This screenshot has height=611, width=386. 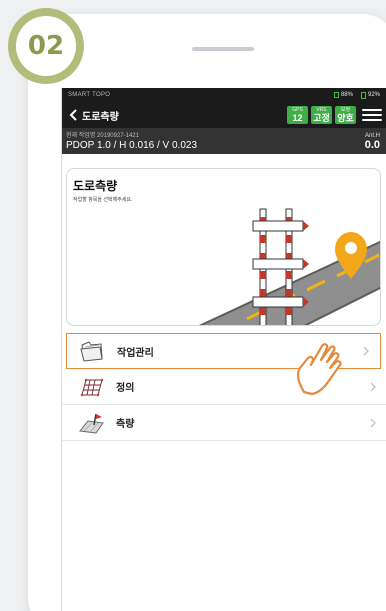 I want to click on gnss-battery-icon, so click(x=336, y=95).